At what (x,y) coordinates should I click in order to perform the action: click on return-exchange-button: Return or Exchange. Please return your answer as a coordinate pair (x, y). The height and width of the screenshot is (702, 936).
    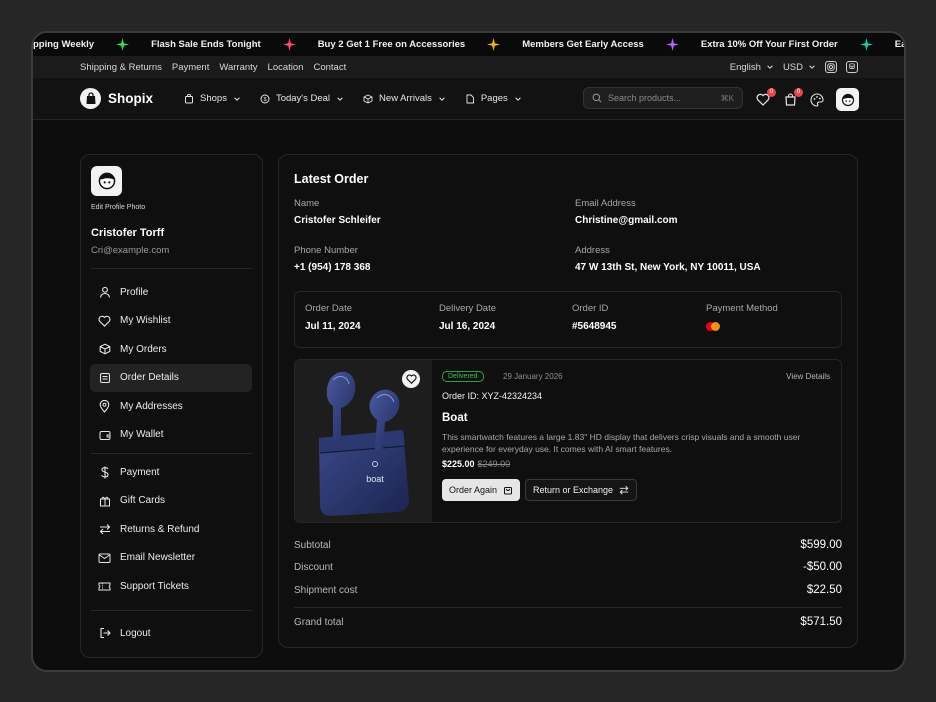
    Looking at the image, I should click on (581, 490).